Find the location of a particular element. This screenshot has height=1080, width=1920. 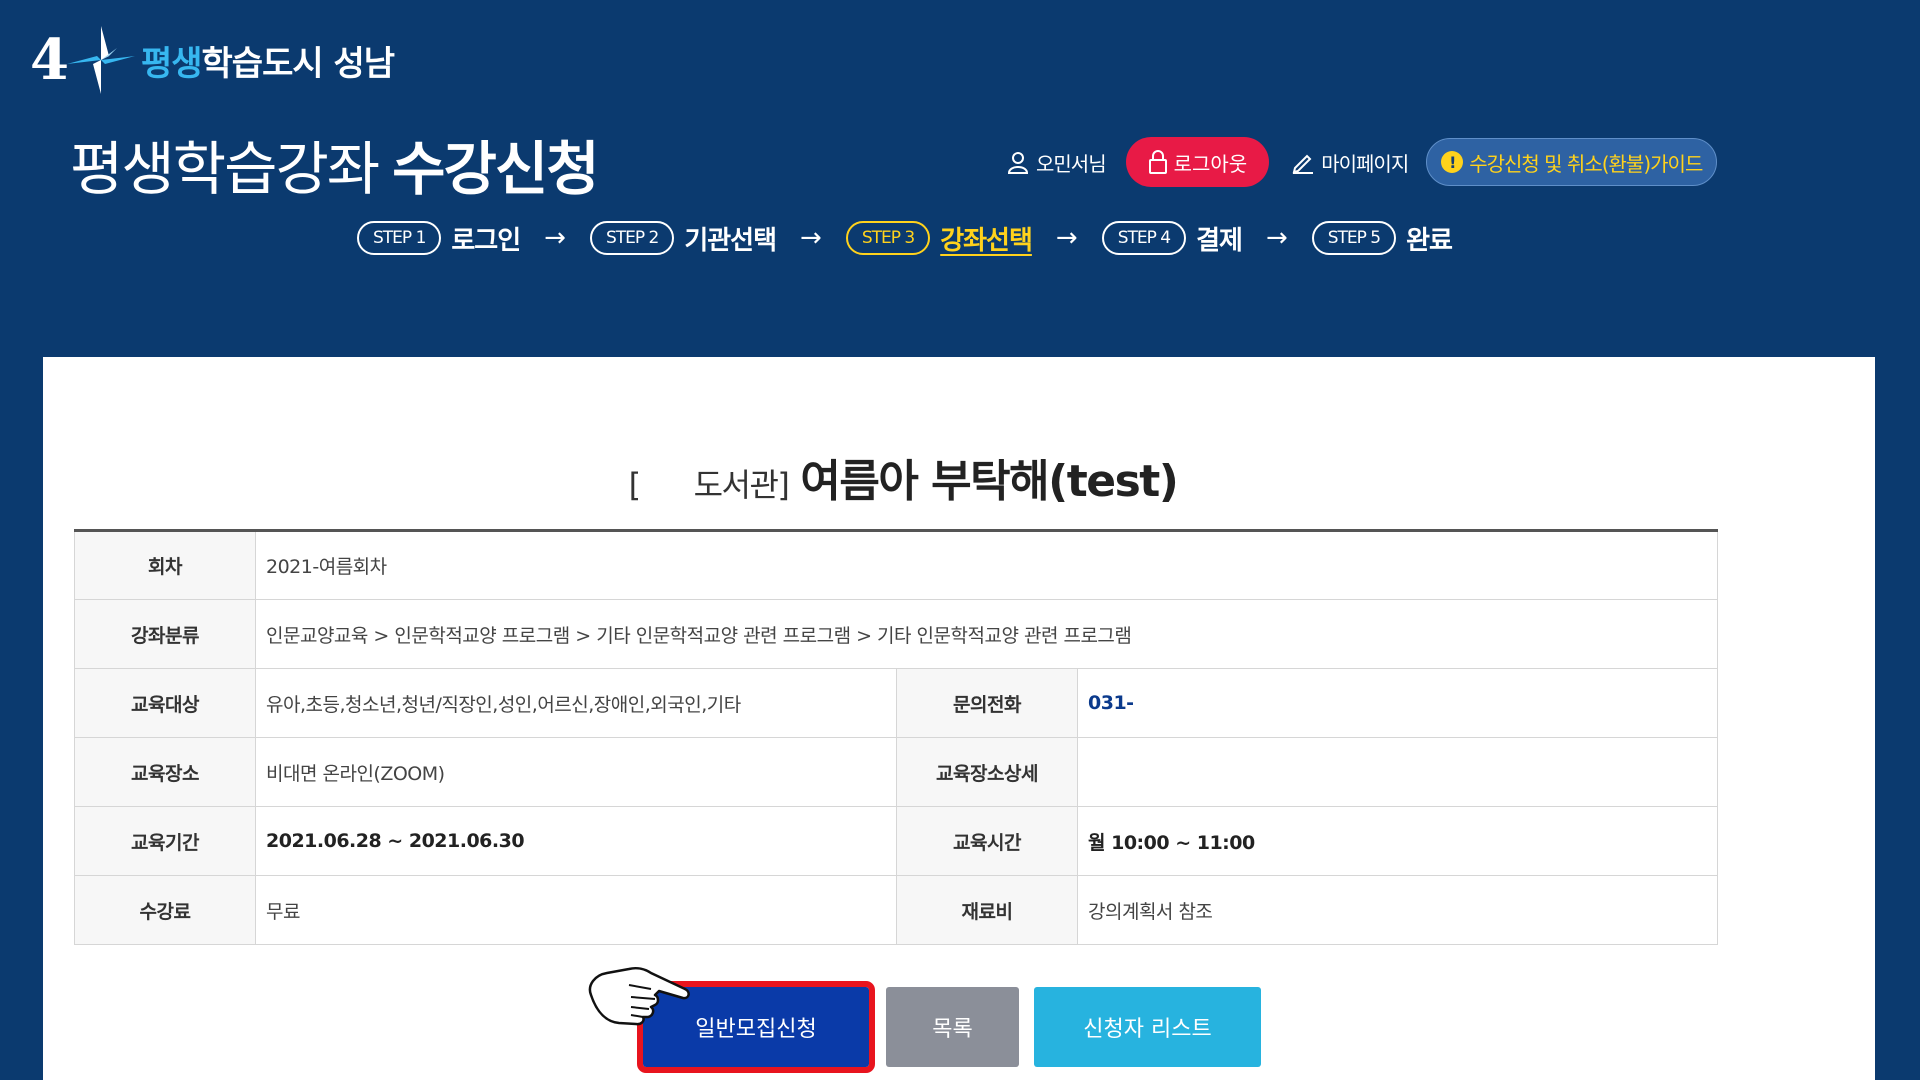

place-value: 비대면 온라인(ZOOM) is located at coordinates (576, 772).